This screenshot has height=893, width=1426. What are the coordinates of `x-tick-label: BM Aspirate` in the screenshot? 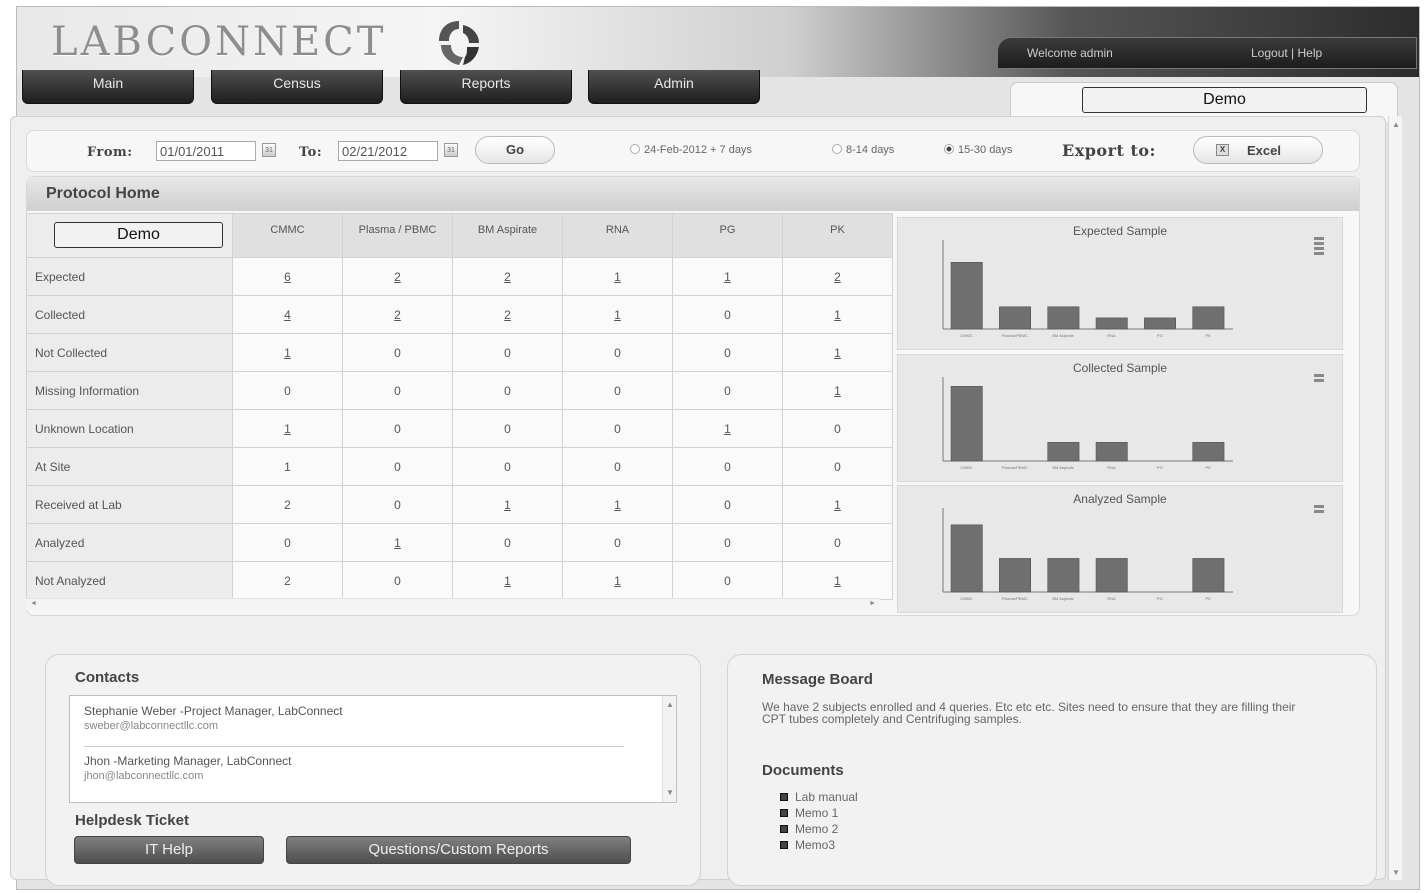 It's located at (1063, 467).